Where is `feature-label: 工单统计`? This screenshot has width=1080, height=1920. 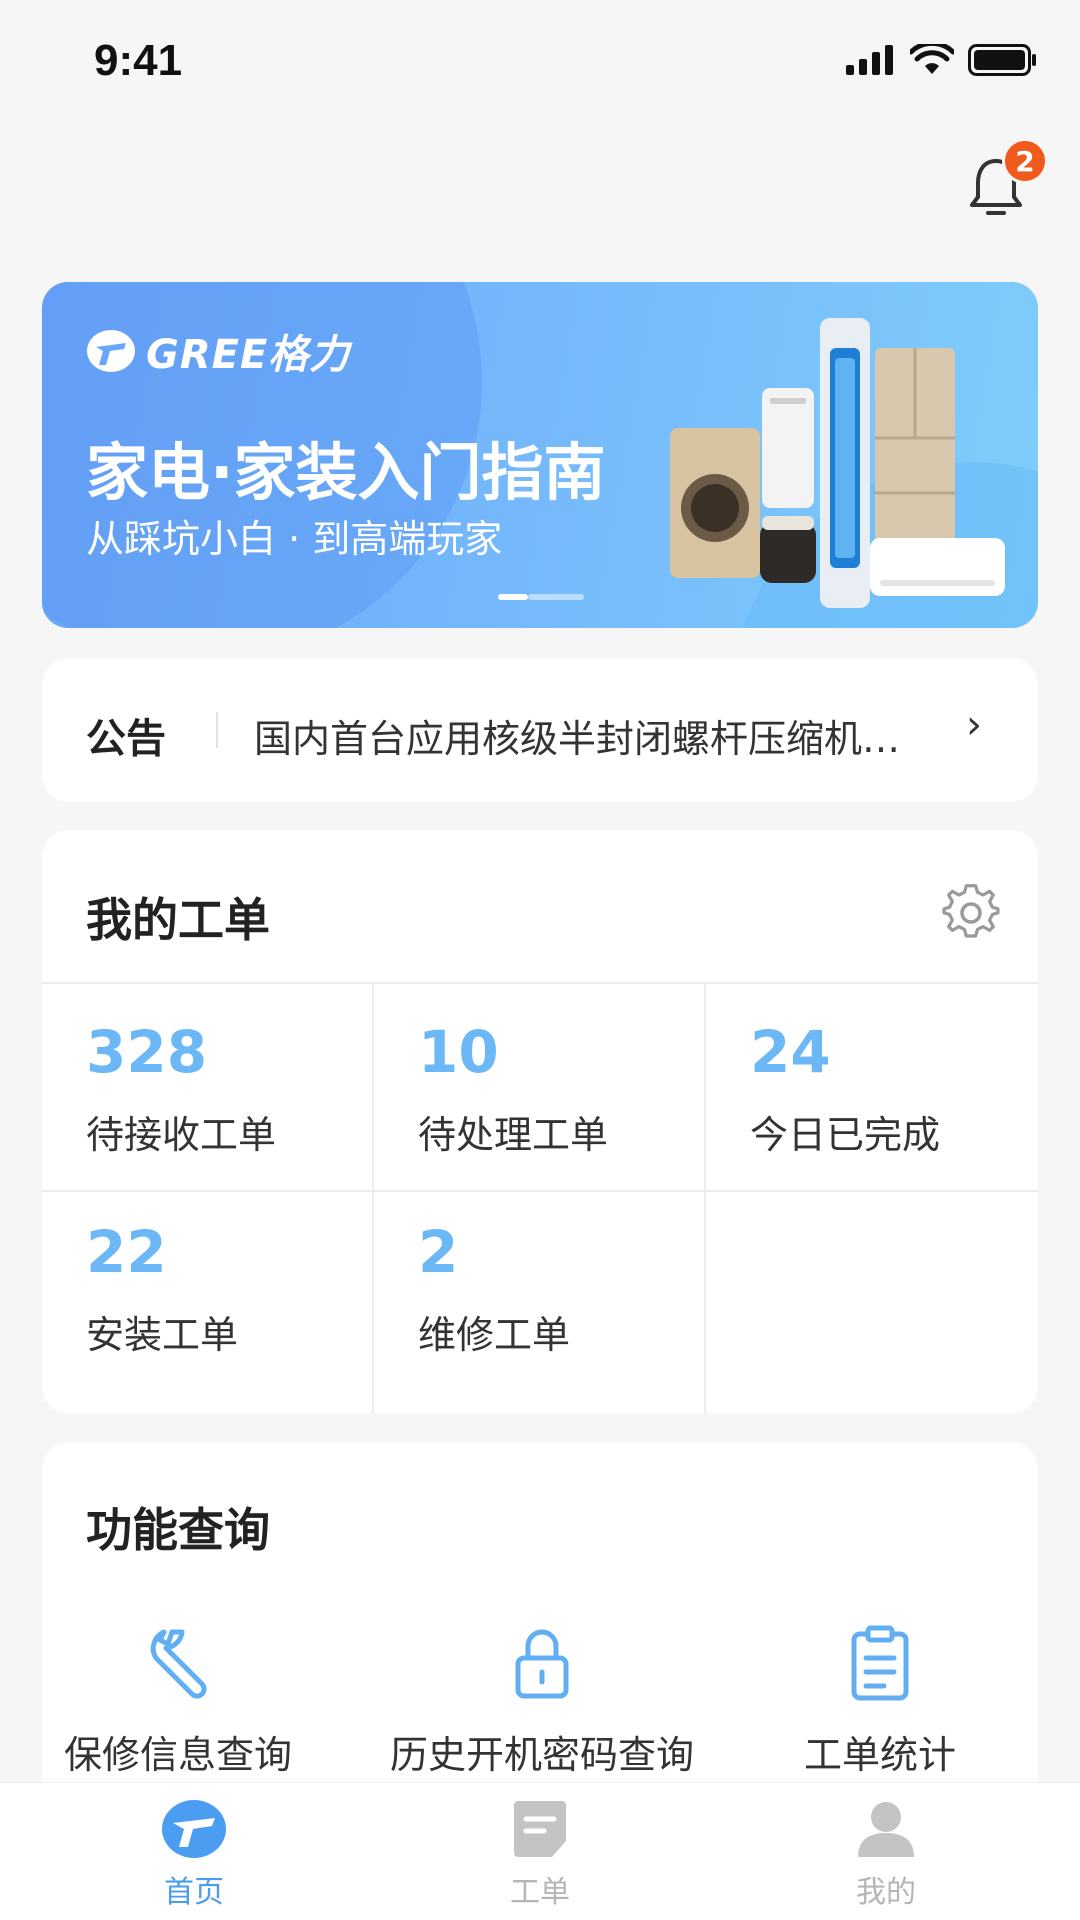 feature-label: 工单统计 is located at coordinates (879, 1755).